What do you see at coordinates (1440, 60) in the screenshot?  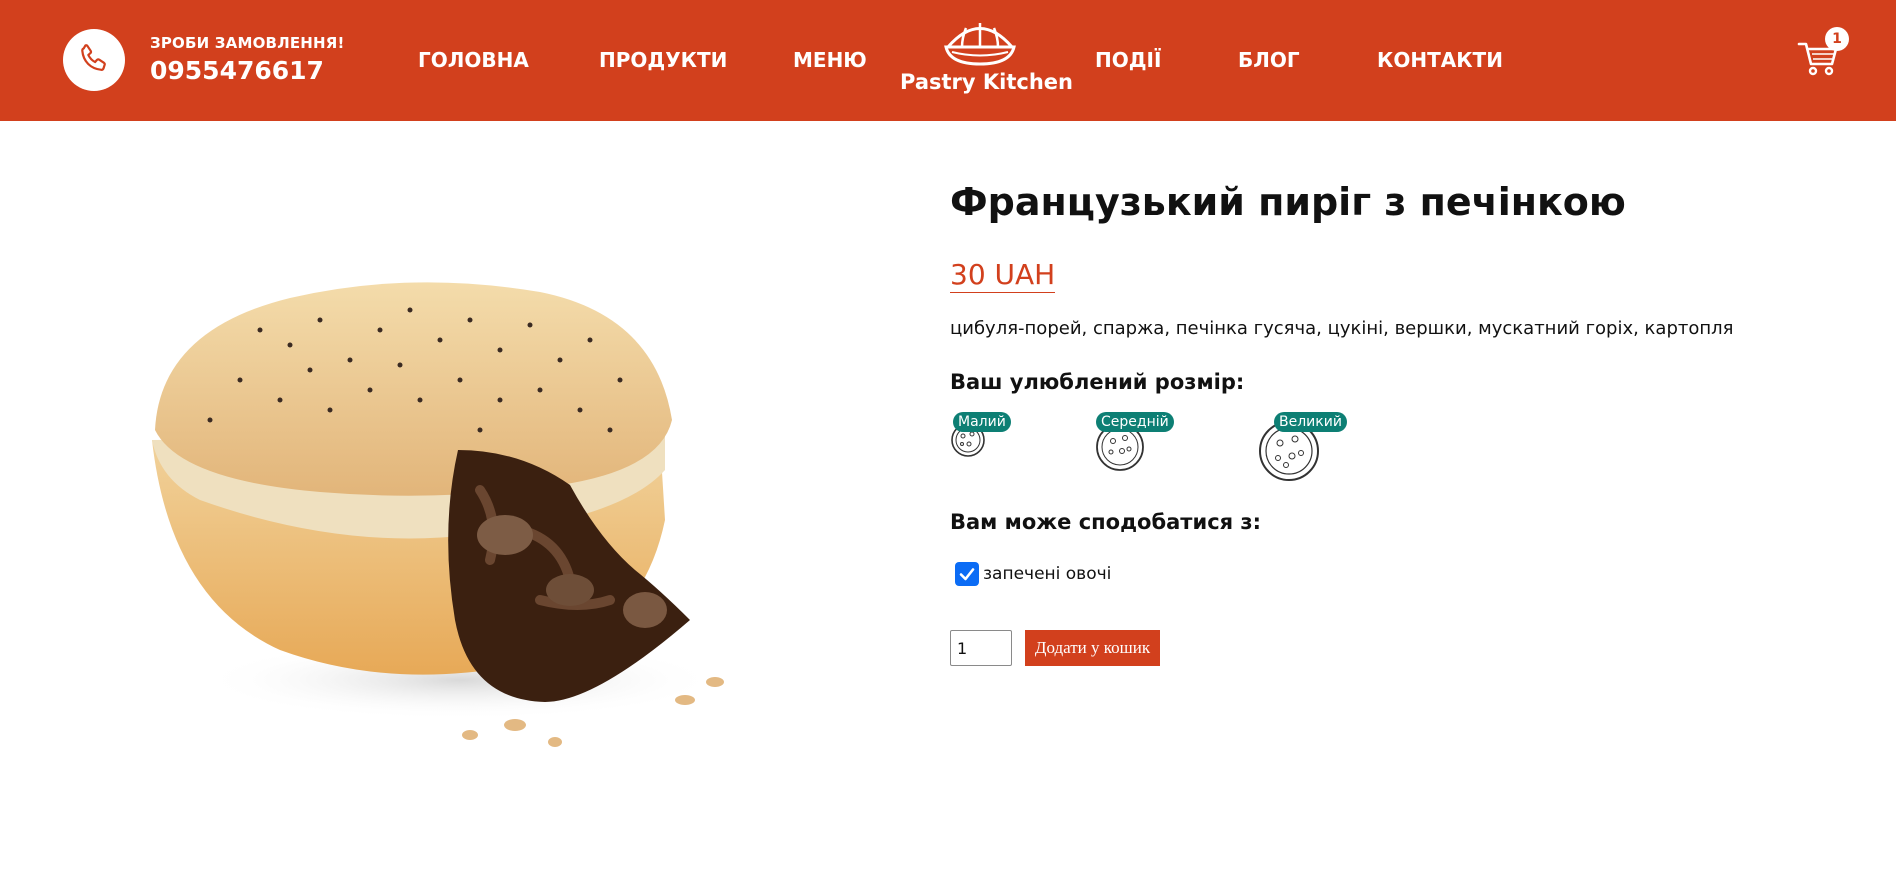 I see `nav-contacts: КОНТАКТИ` at bounding box center [1440, 60].